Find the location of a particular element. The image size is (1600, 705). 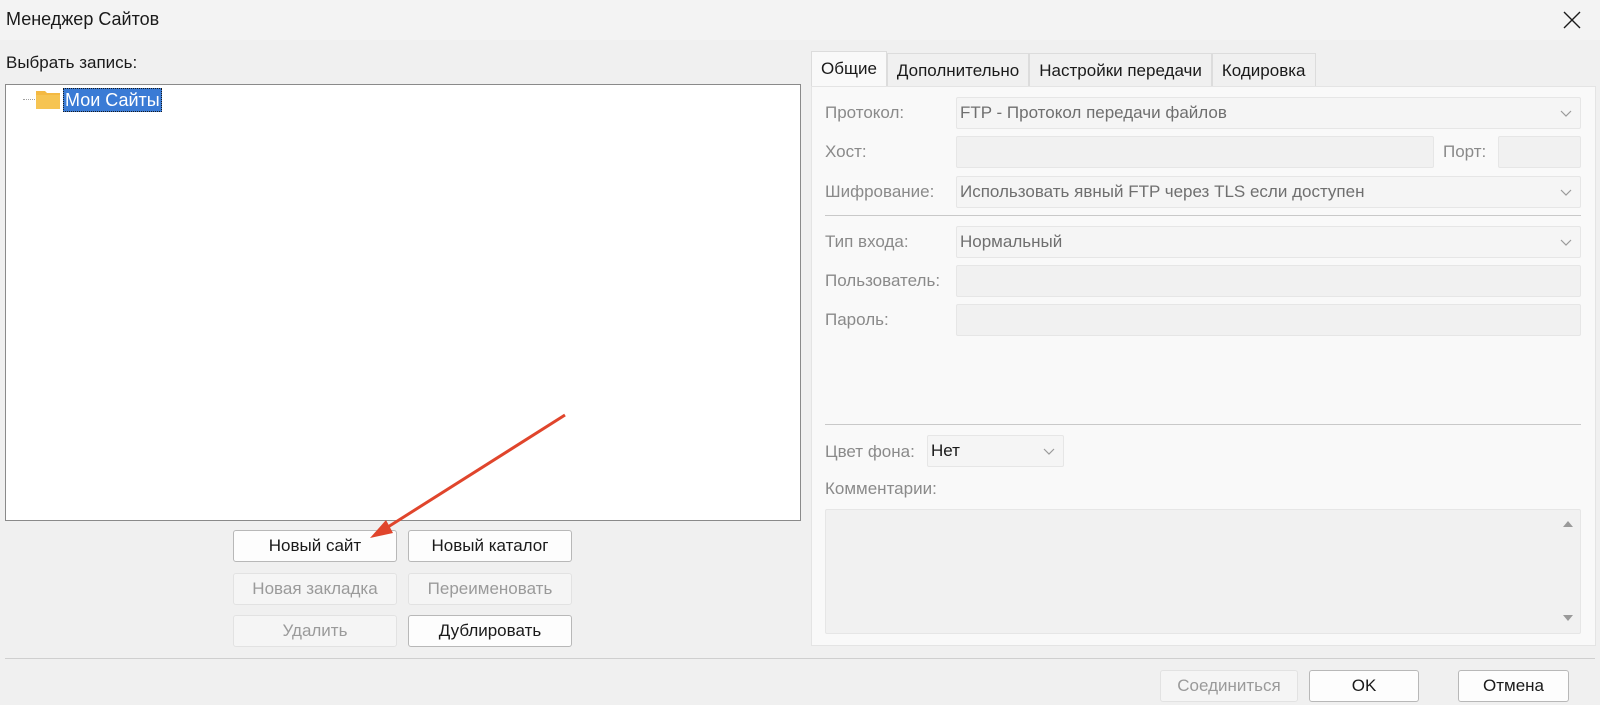

port-label: Порт: is located at coordinates (1465, 151).